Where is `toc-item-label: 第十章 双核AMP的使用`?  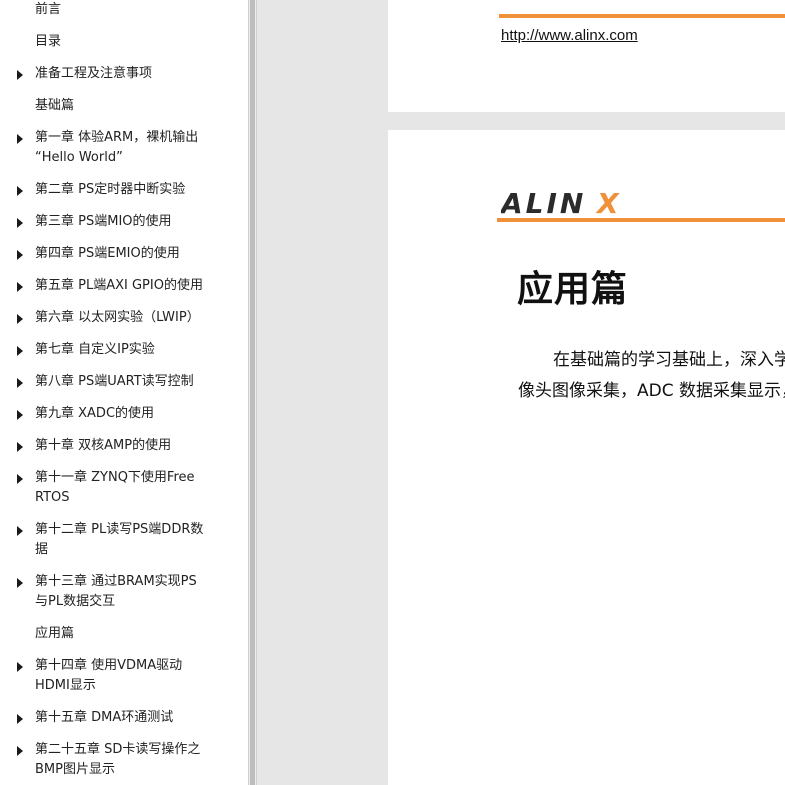
toc-item-label: 第十章 双核AMP的使用 is located at coordinates (103, 445).